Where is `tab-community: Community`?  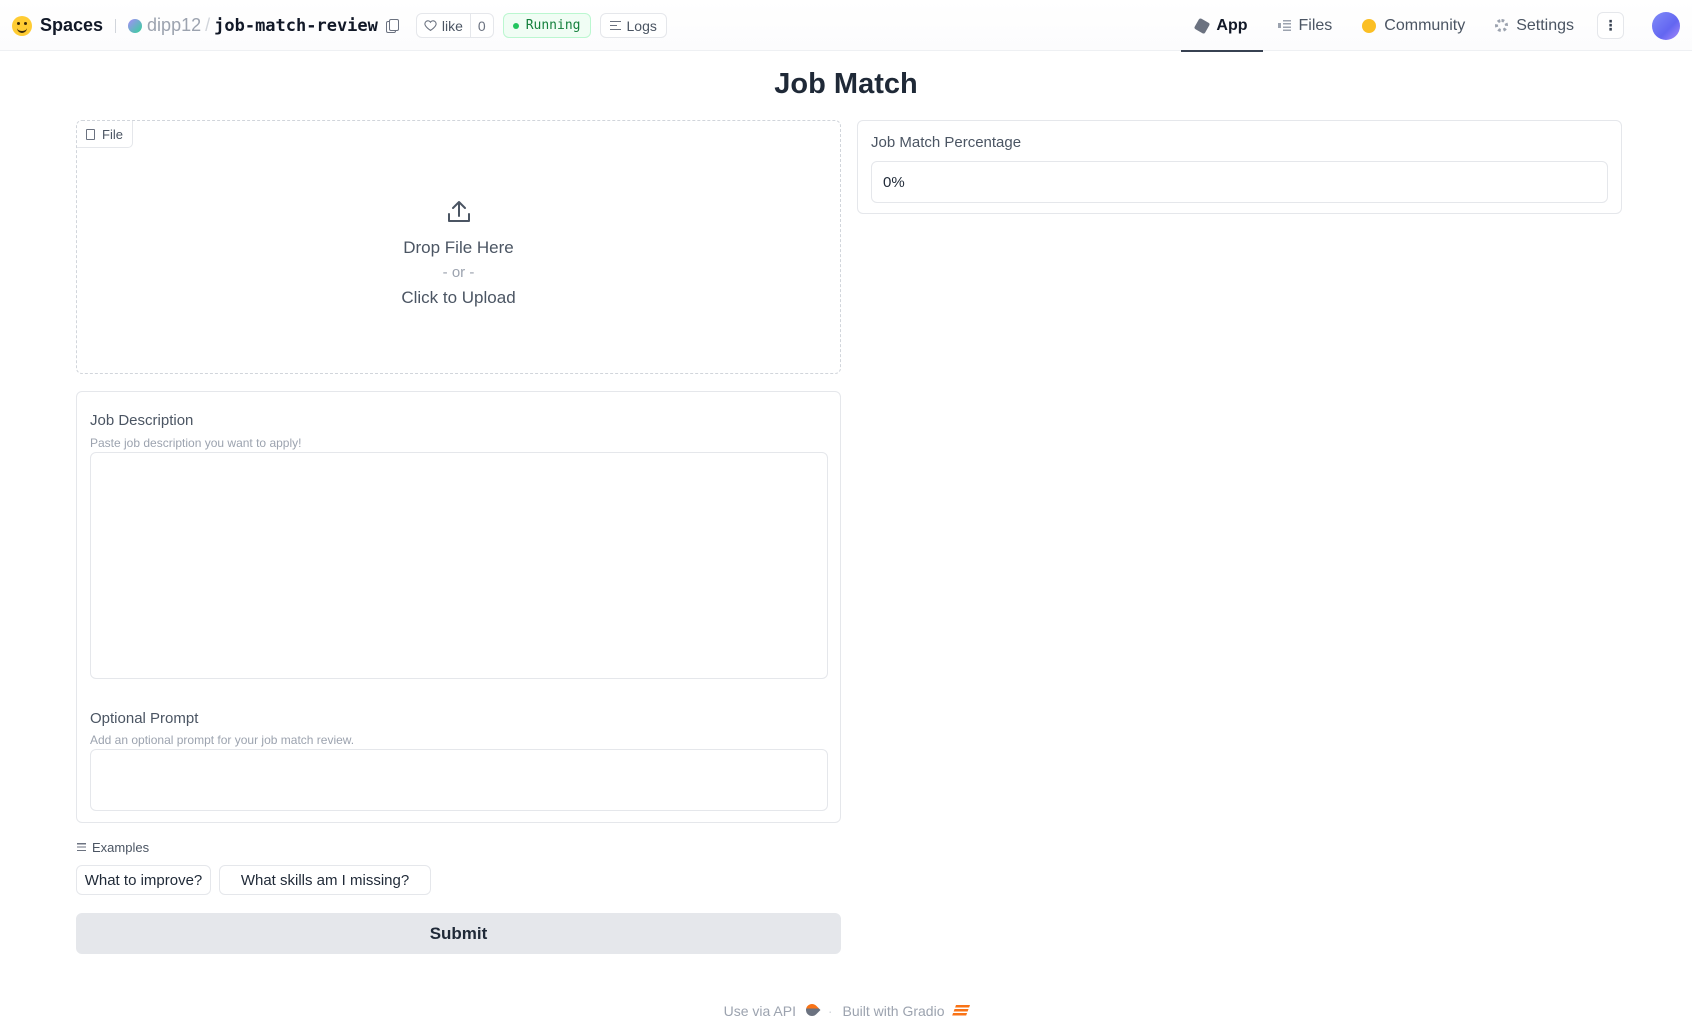
tab-community: Community is located at coordinates (1413, 25).